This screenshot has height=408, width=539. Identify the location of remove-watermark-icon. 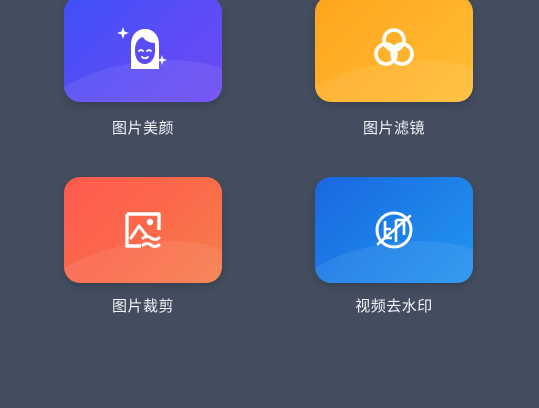
(394, 230).